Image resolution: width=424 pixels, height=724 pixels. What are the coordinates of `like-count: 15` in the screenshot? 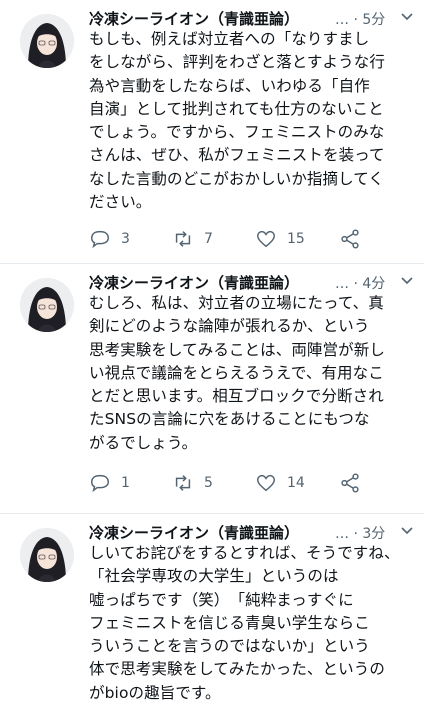 It's located at (296, 239).